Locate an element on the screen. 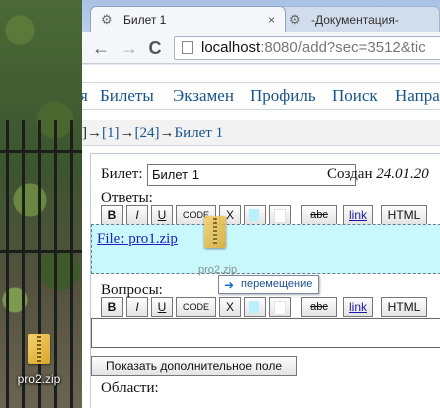  answers-drop-zone: File: pro1.zip is located at coordinates (265, 249).